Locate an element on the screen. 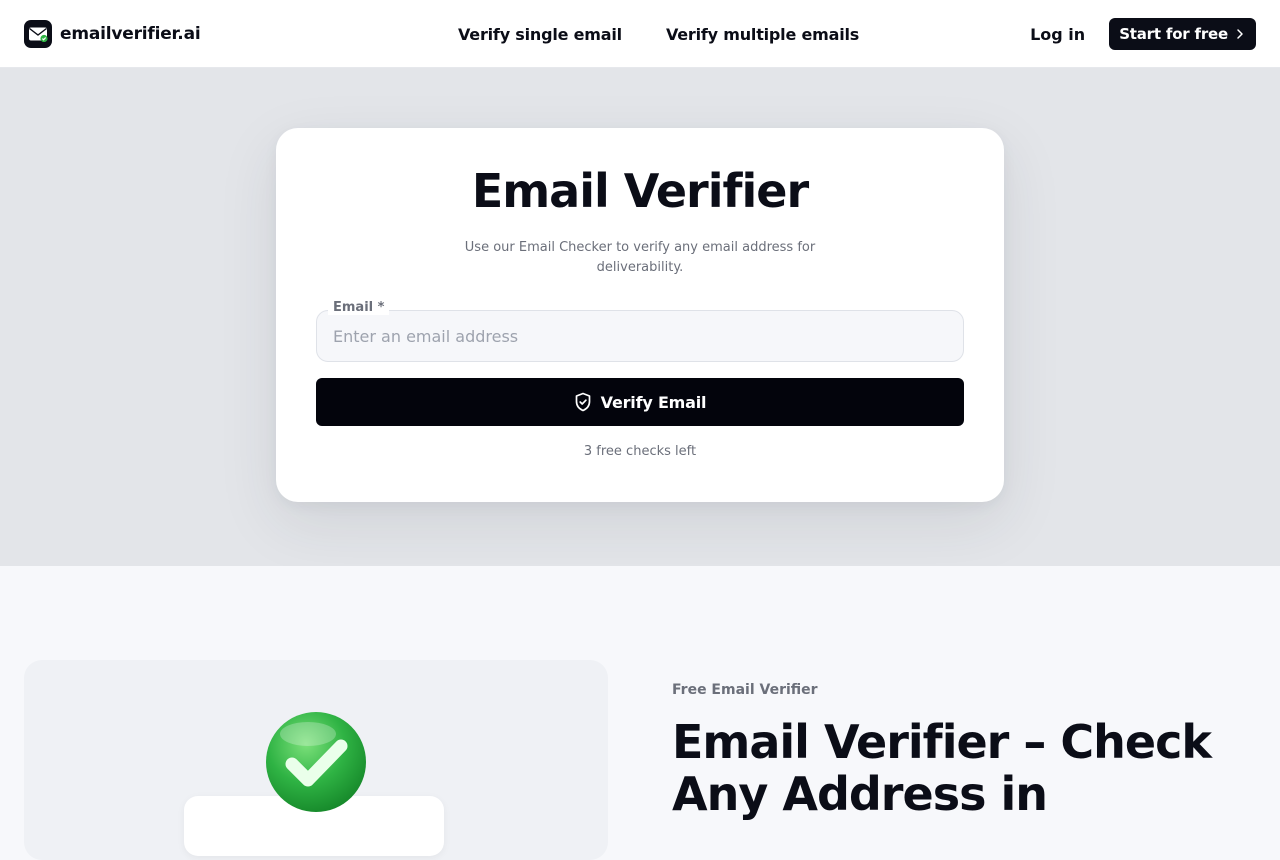  verify-email-label: Verify Email is located at coordinates (653, 402).